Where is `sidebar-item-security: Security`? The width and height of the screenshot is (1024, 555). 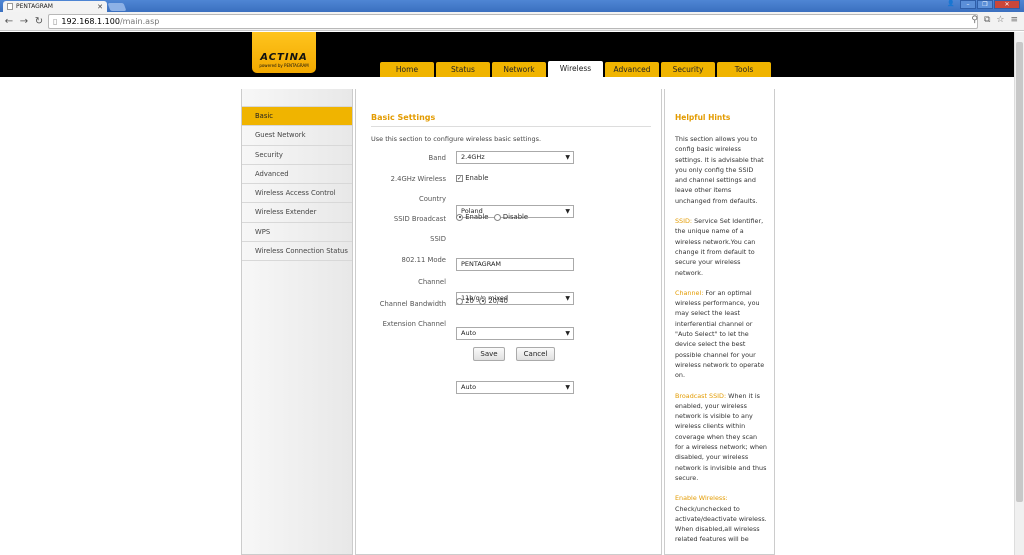
sidebar-item-security: Security is located at coordinates (297, 155).